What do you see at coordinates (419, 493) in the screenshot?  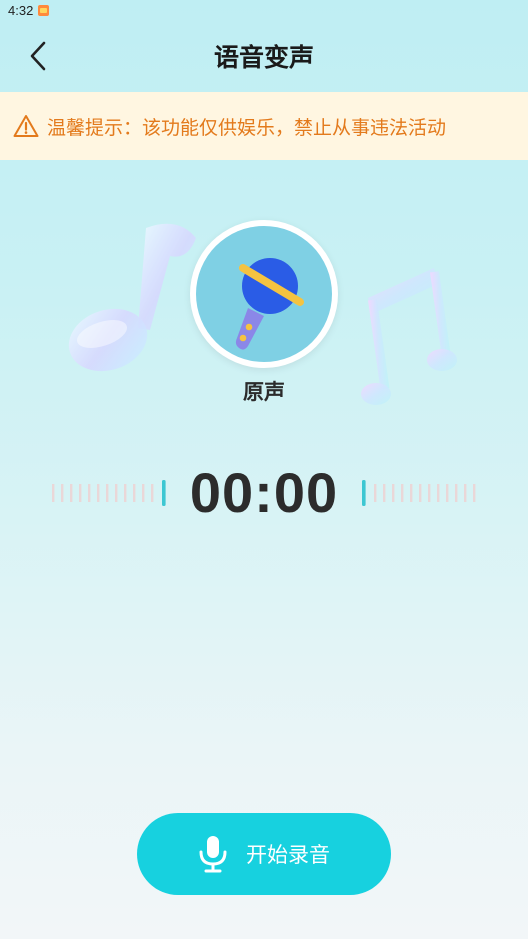 I see `waveform-right` at bounding box center [419, 493].